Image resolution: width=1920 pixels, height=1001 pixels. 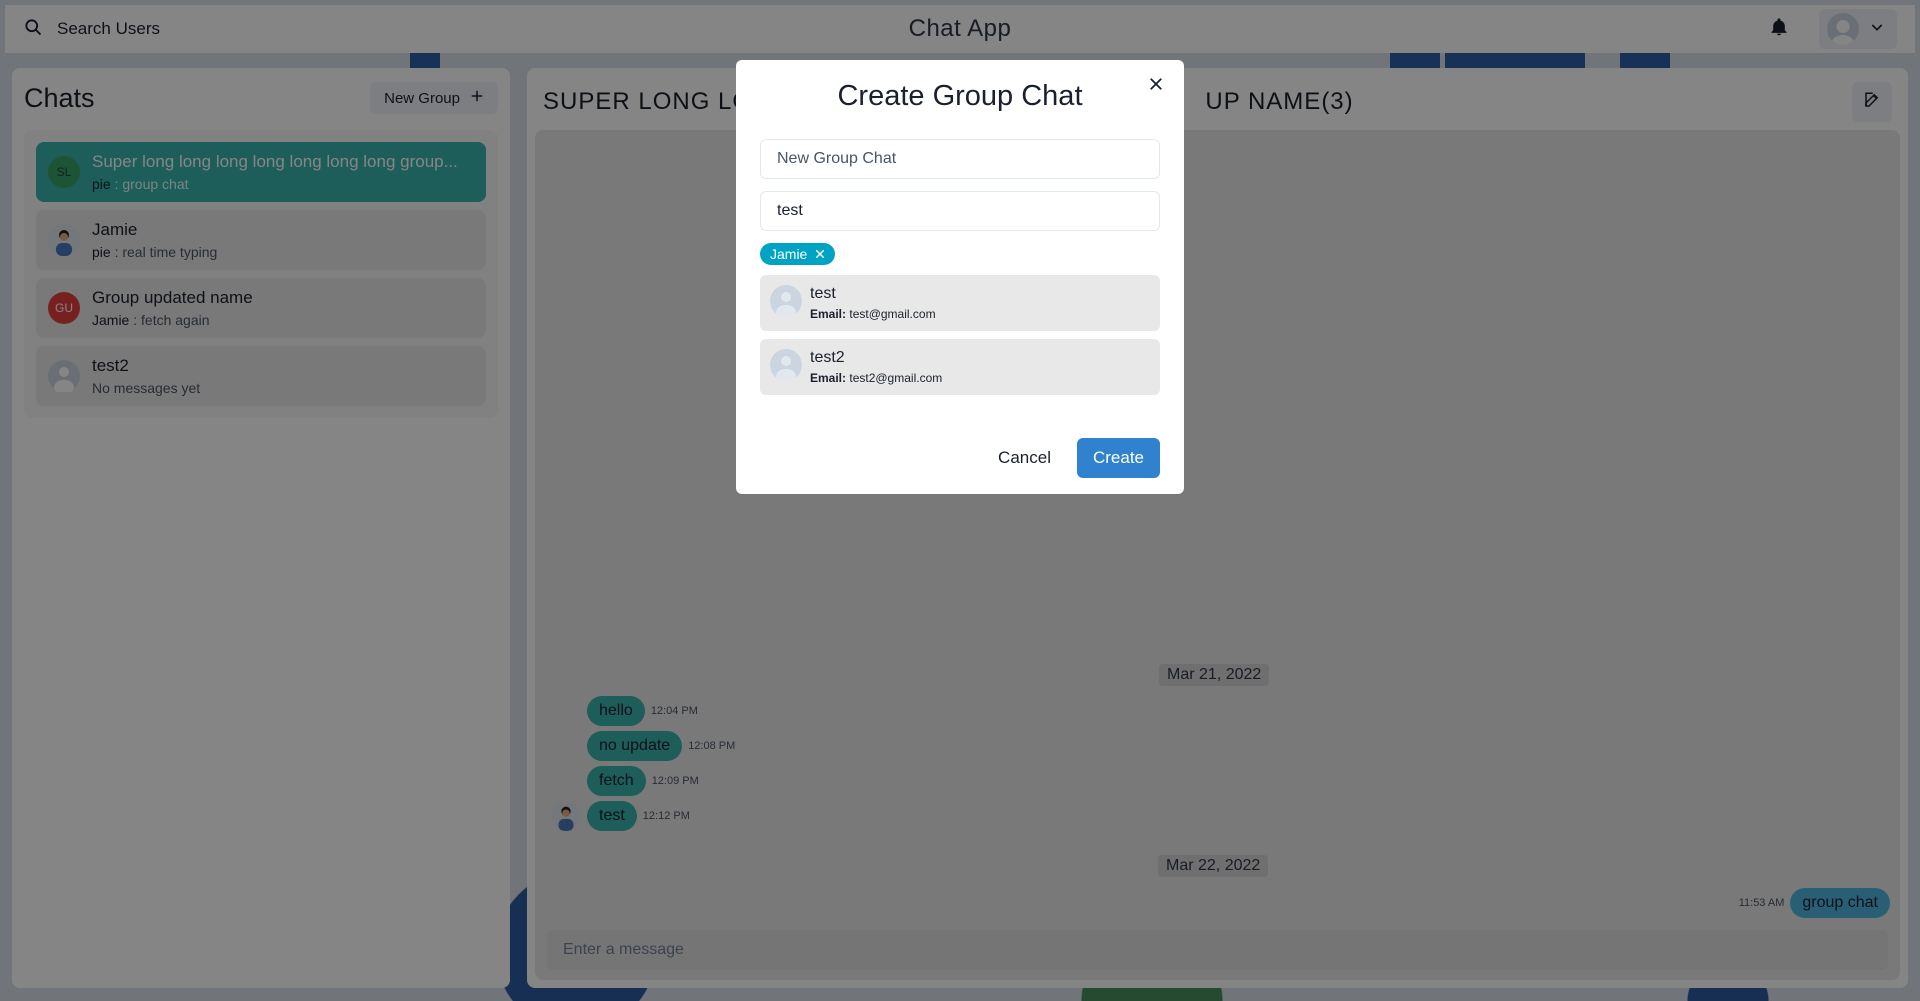 I want to click on user-name: test, so click(x=823, y=293).